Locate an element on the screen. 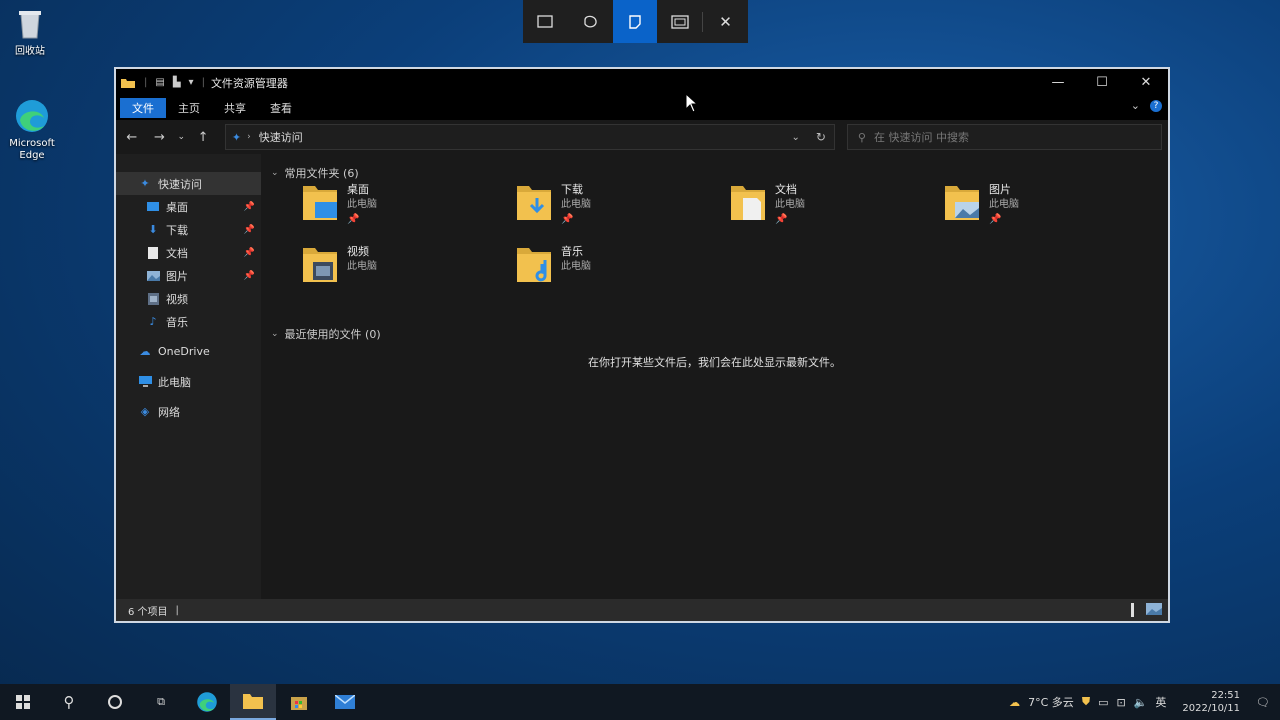 This screenshot has width=1280, height=720. taskbar-edge is located at coordinates (207, 702).